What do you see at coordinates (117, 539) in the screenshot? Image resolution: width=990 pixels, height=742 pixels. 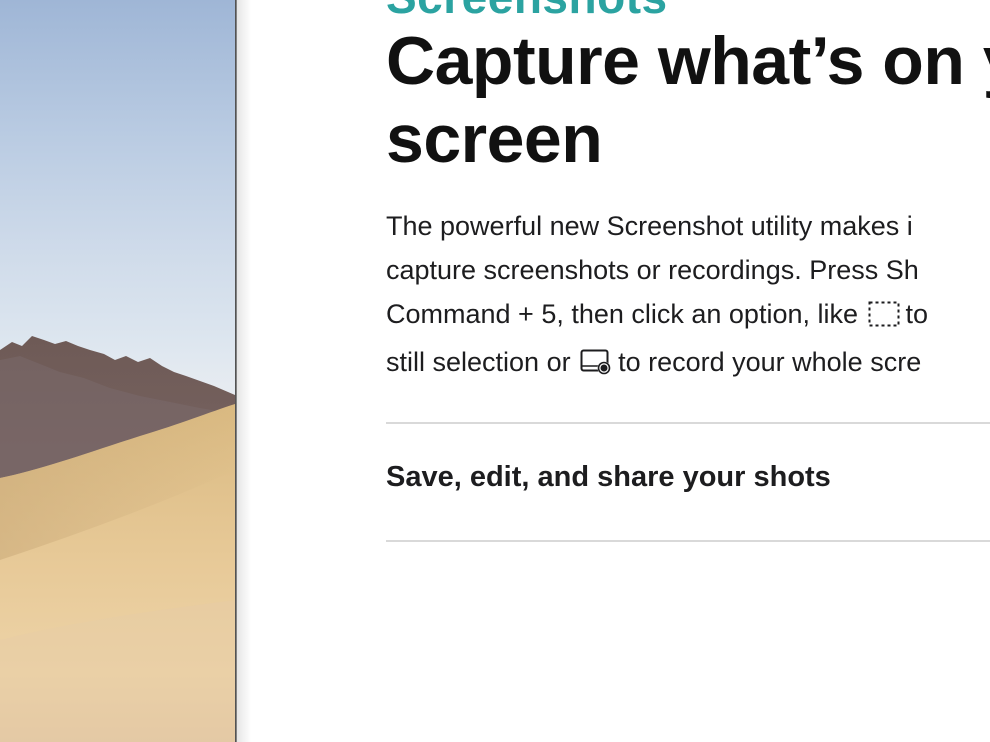 I see `mojave-desert-illustration` at bounding box center [117, 539].